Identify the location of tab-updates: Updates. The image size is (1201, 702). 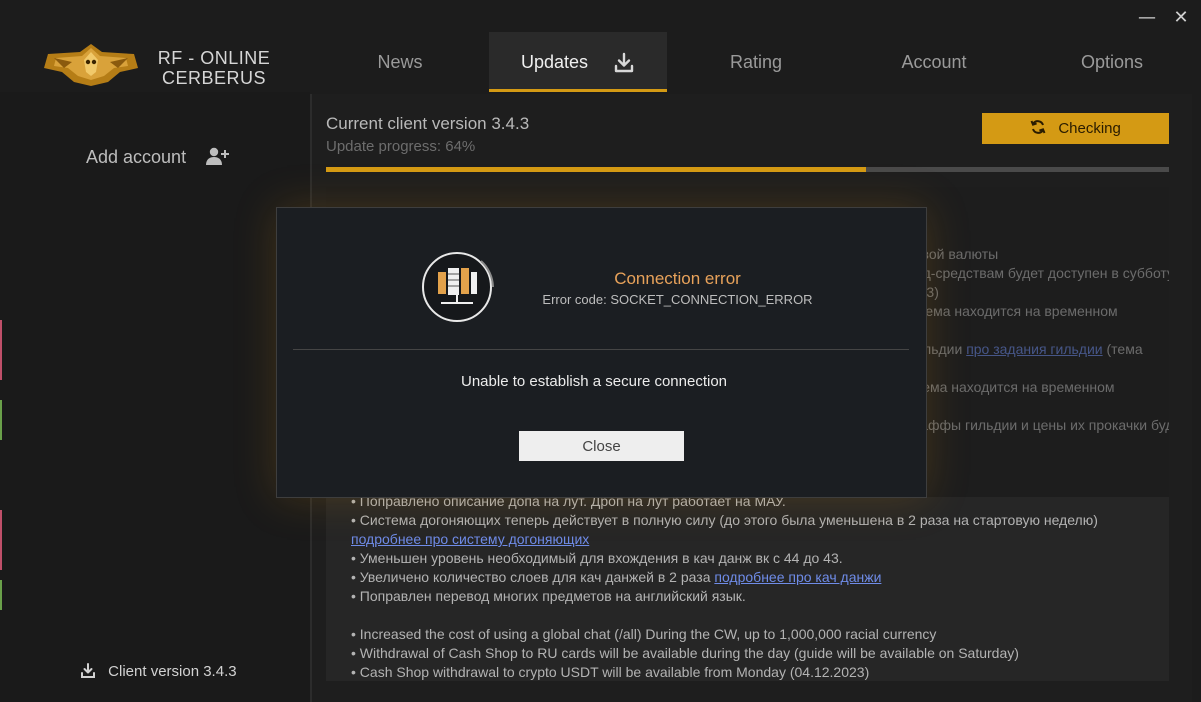
(578, 62).